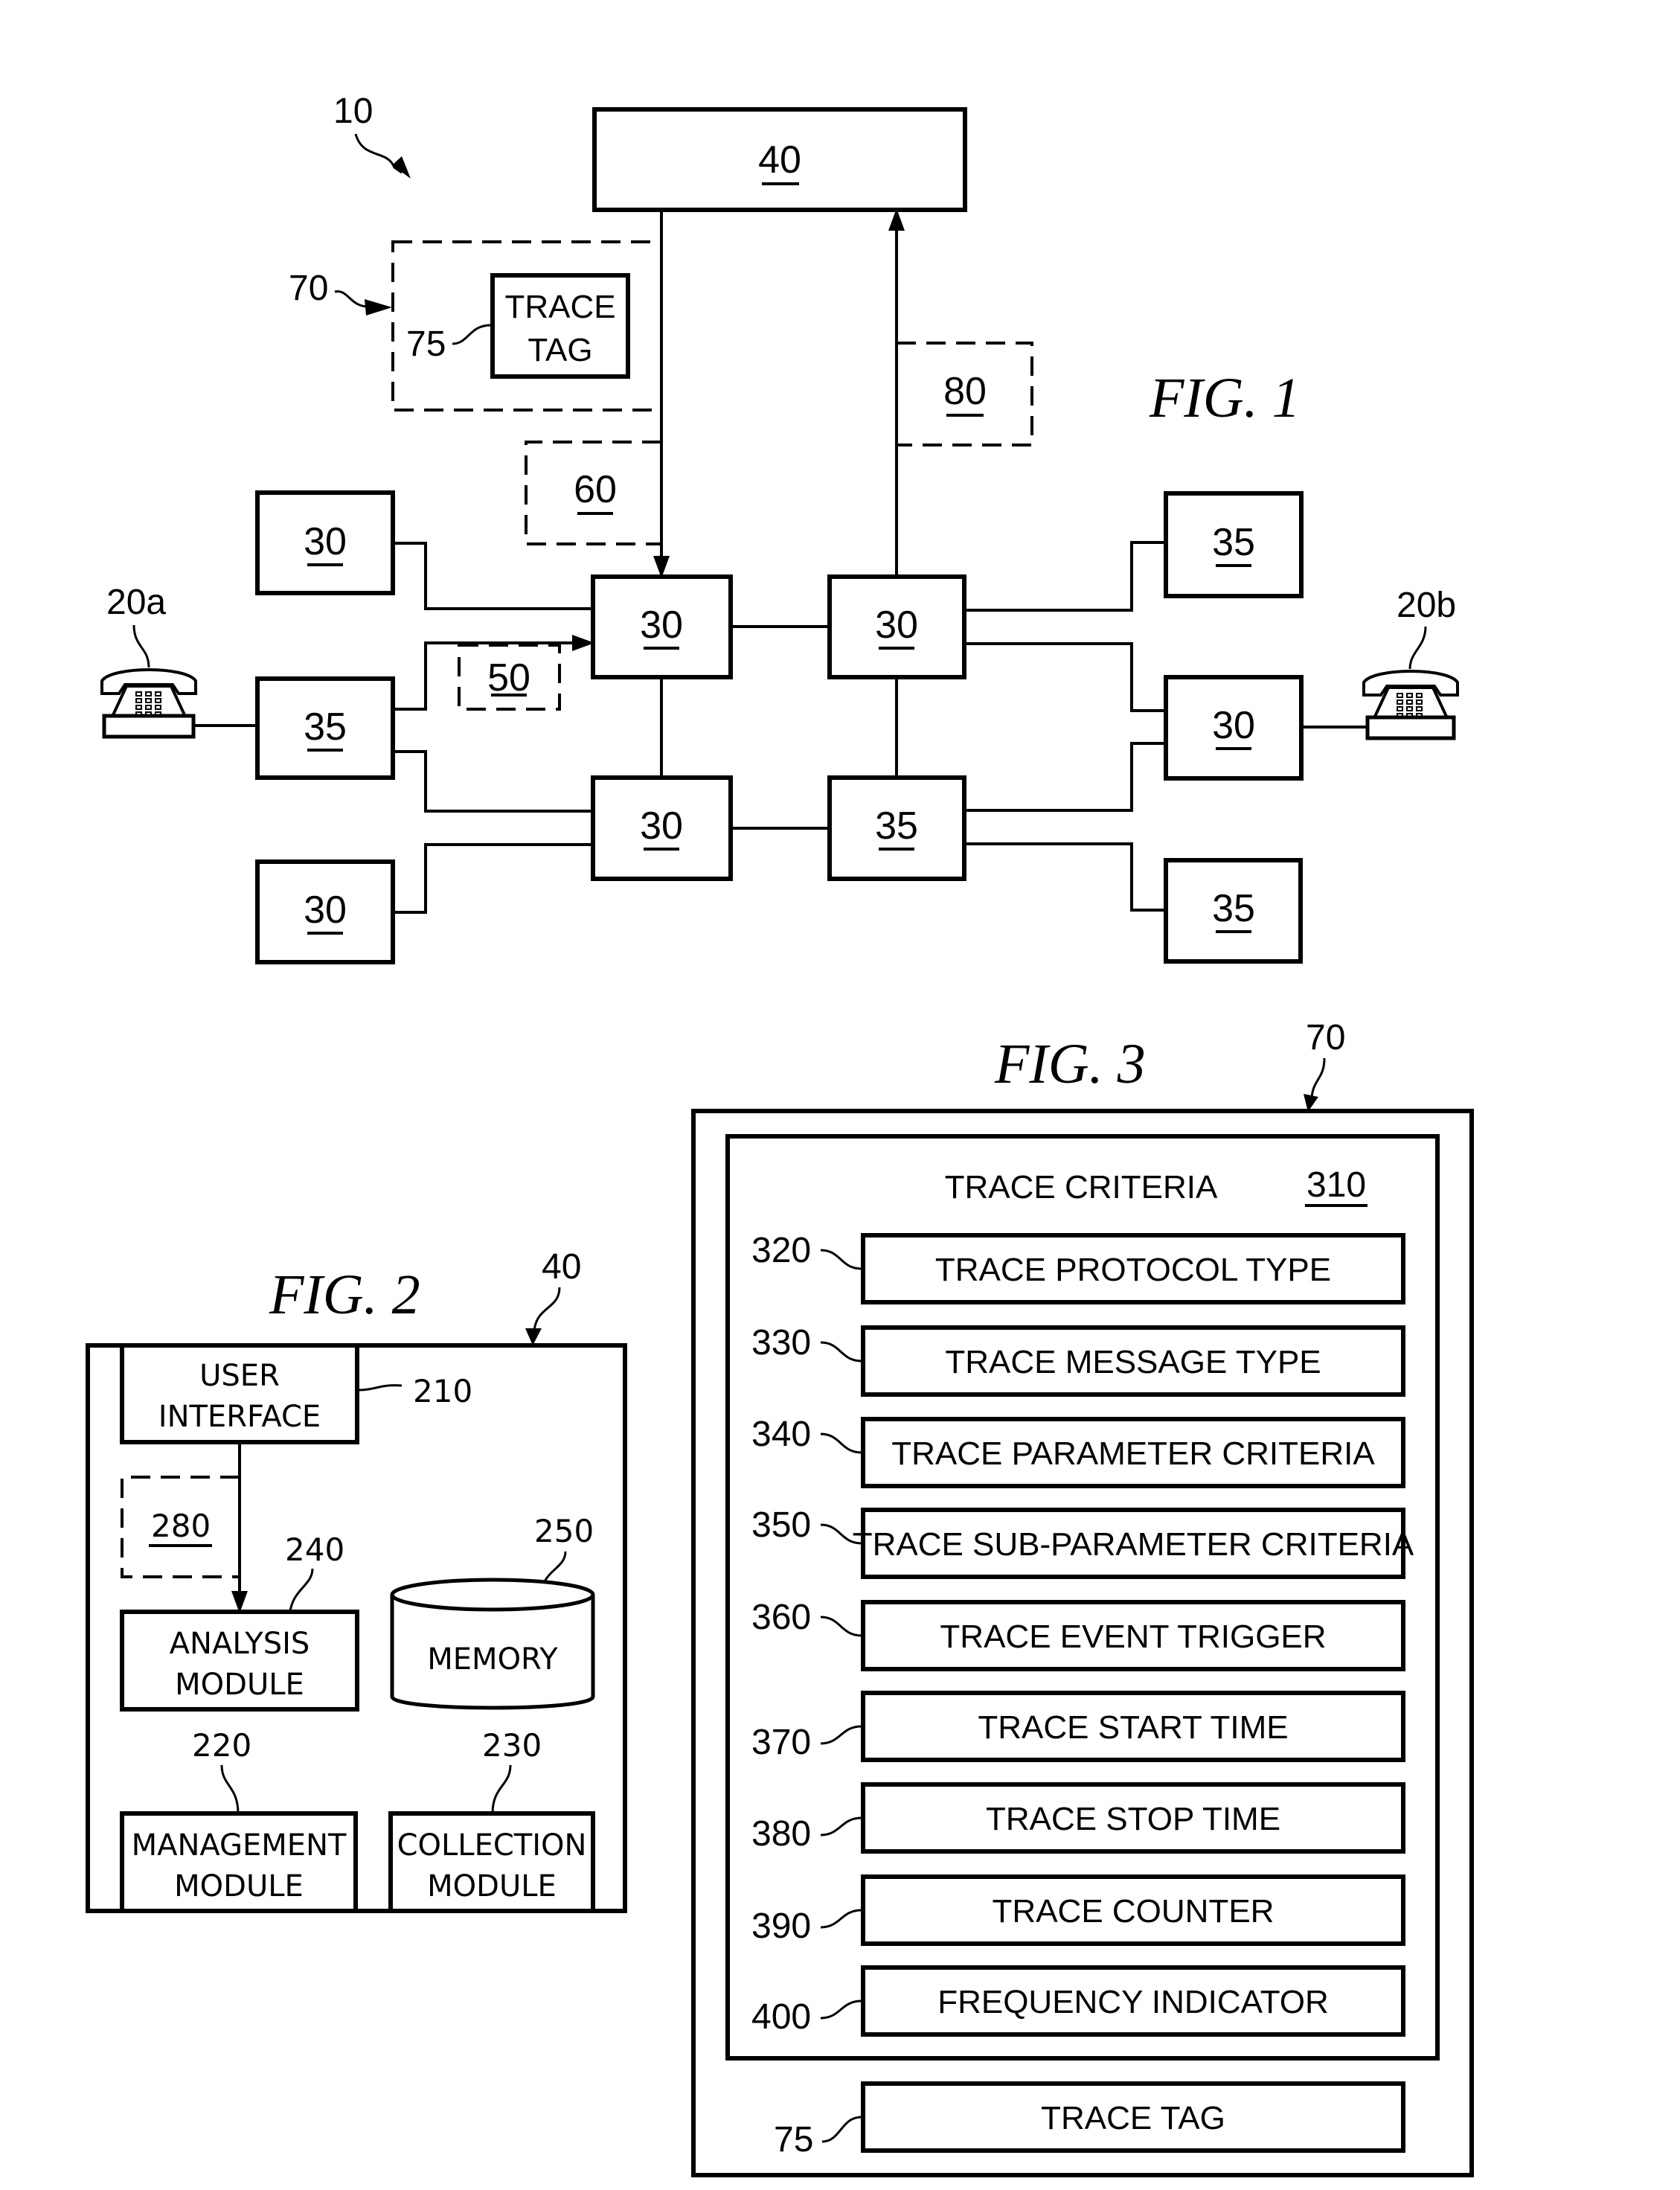 Image resolution: width=1680 pixels, height=2190 pixels. I want to click on box-60-label: 60, so click(595, 490).